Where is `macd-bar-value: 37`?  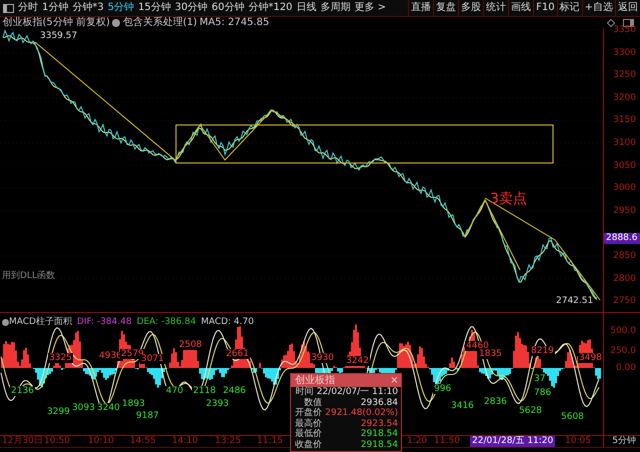
macd-bar-value: 37 is located at coordinates (539, 379).